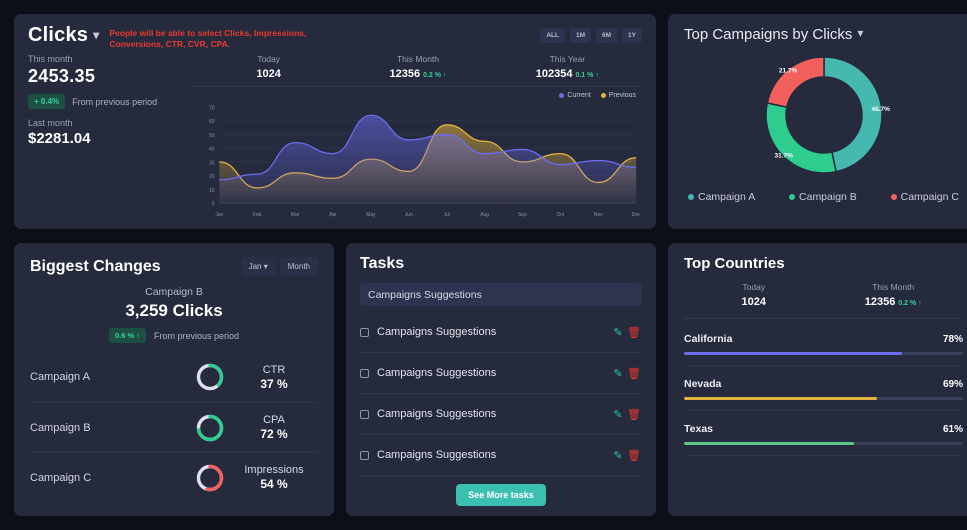 The width and height of the screenshot is (967, 530). What do you see at coordinates (823, 339) in the screenshot?
I see `country-row-head: California 78%` at bounding box center [823, 339].